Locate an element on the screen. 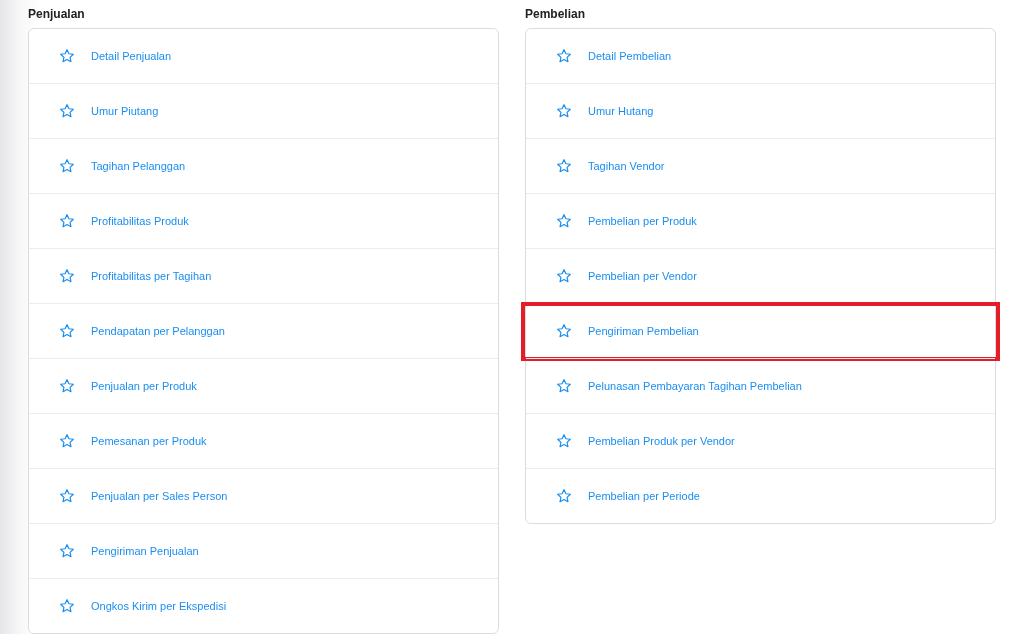  section-heading: Pembelian is located at coordinates (556, 14).